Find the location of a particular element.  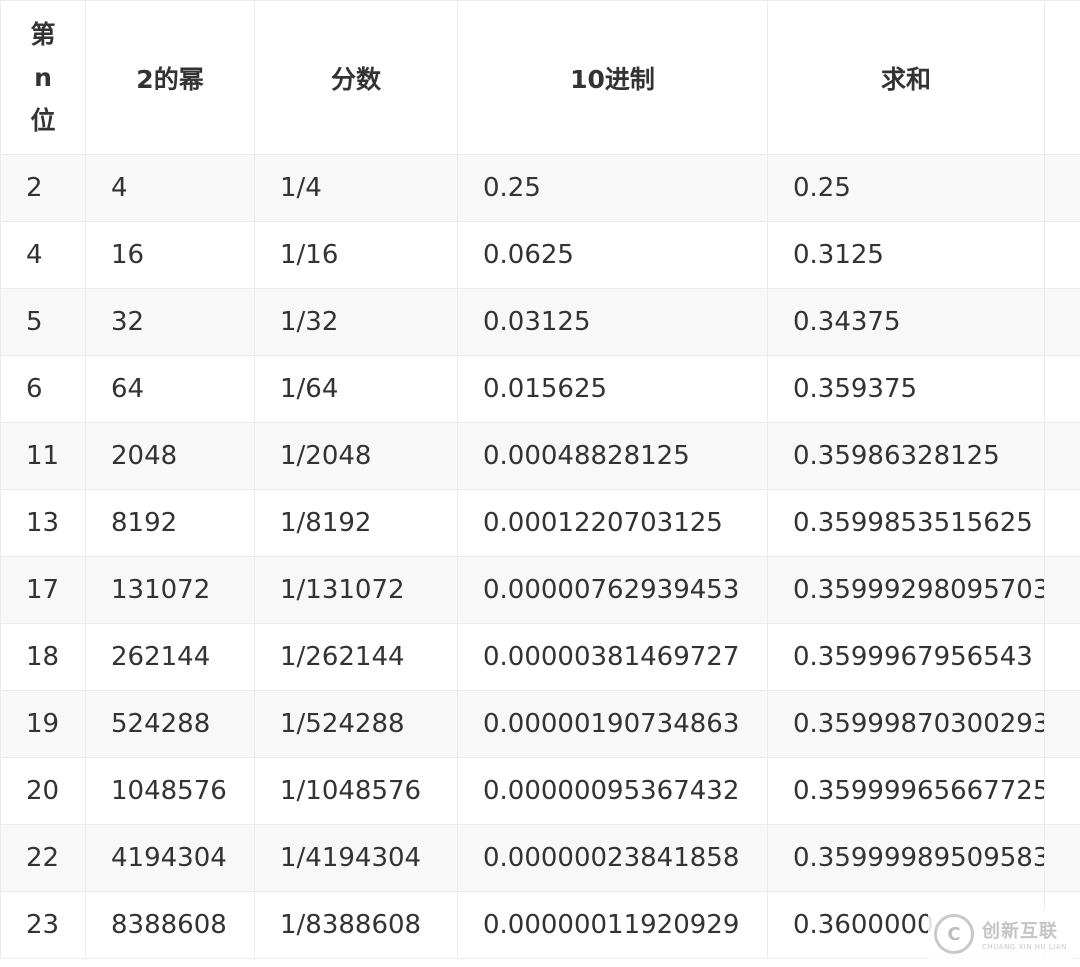

watermark: C 创新互联 CHUANG XIN HU LIAN is located at coordinates (1001, 934).